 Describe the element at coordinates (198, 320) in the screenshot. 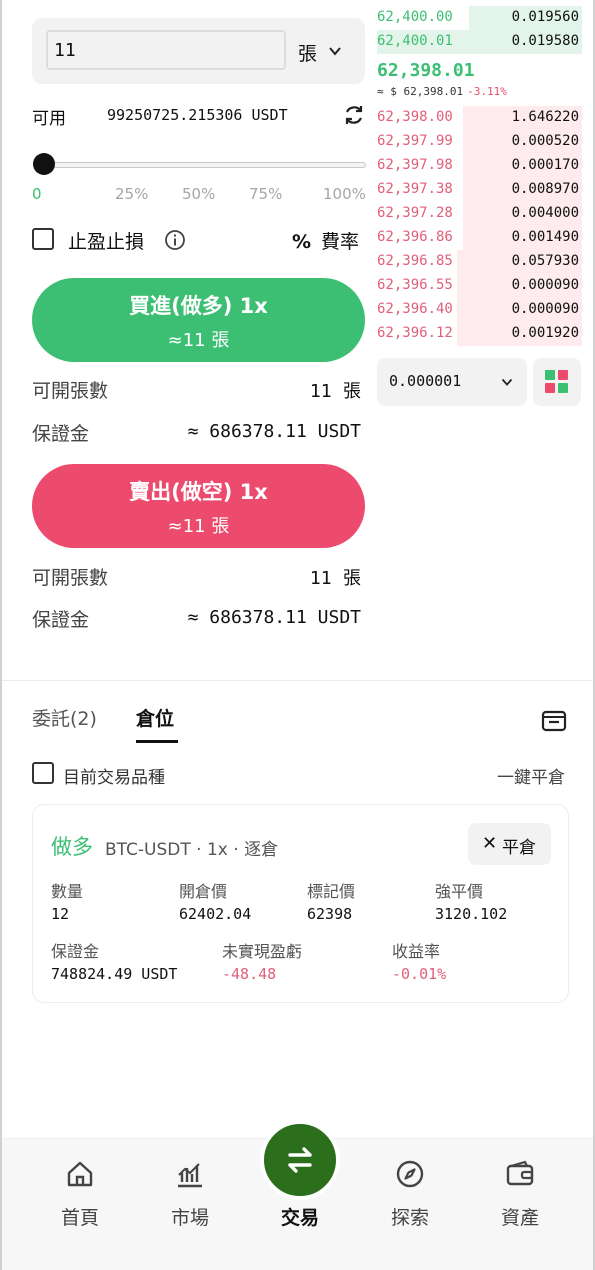

I see `buy-long-button: 買進(做多) 1x ≈11 張` at that location.